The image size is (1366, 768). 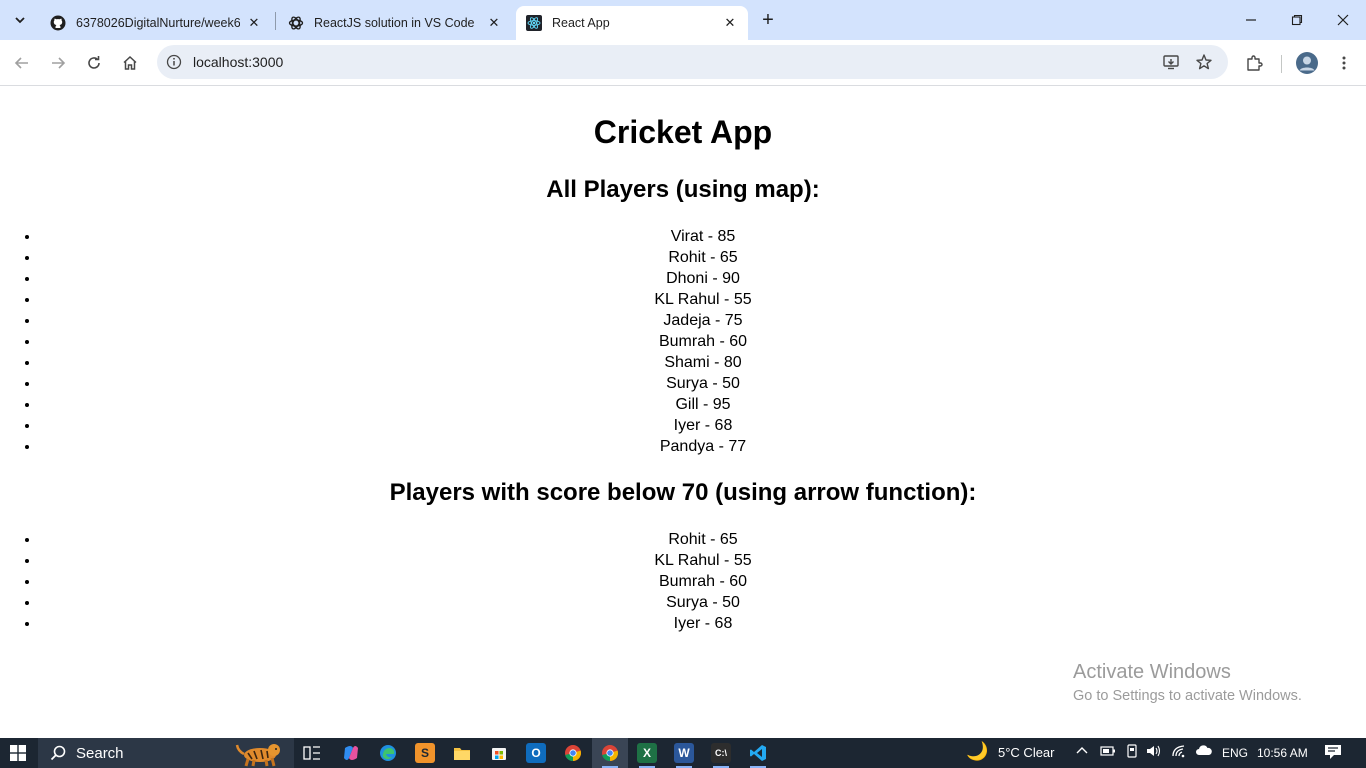 What do you see at coordinates (684, 755) in the screenshot?
I see `word-icon: W` at bounding box center [684, 755].